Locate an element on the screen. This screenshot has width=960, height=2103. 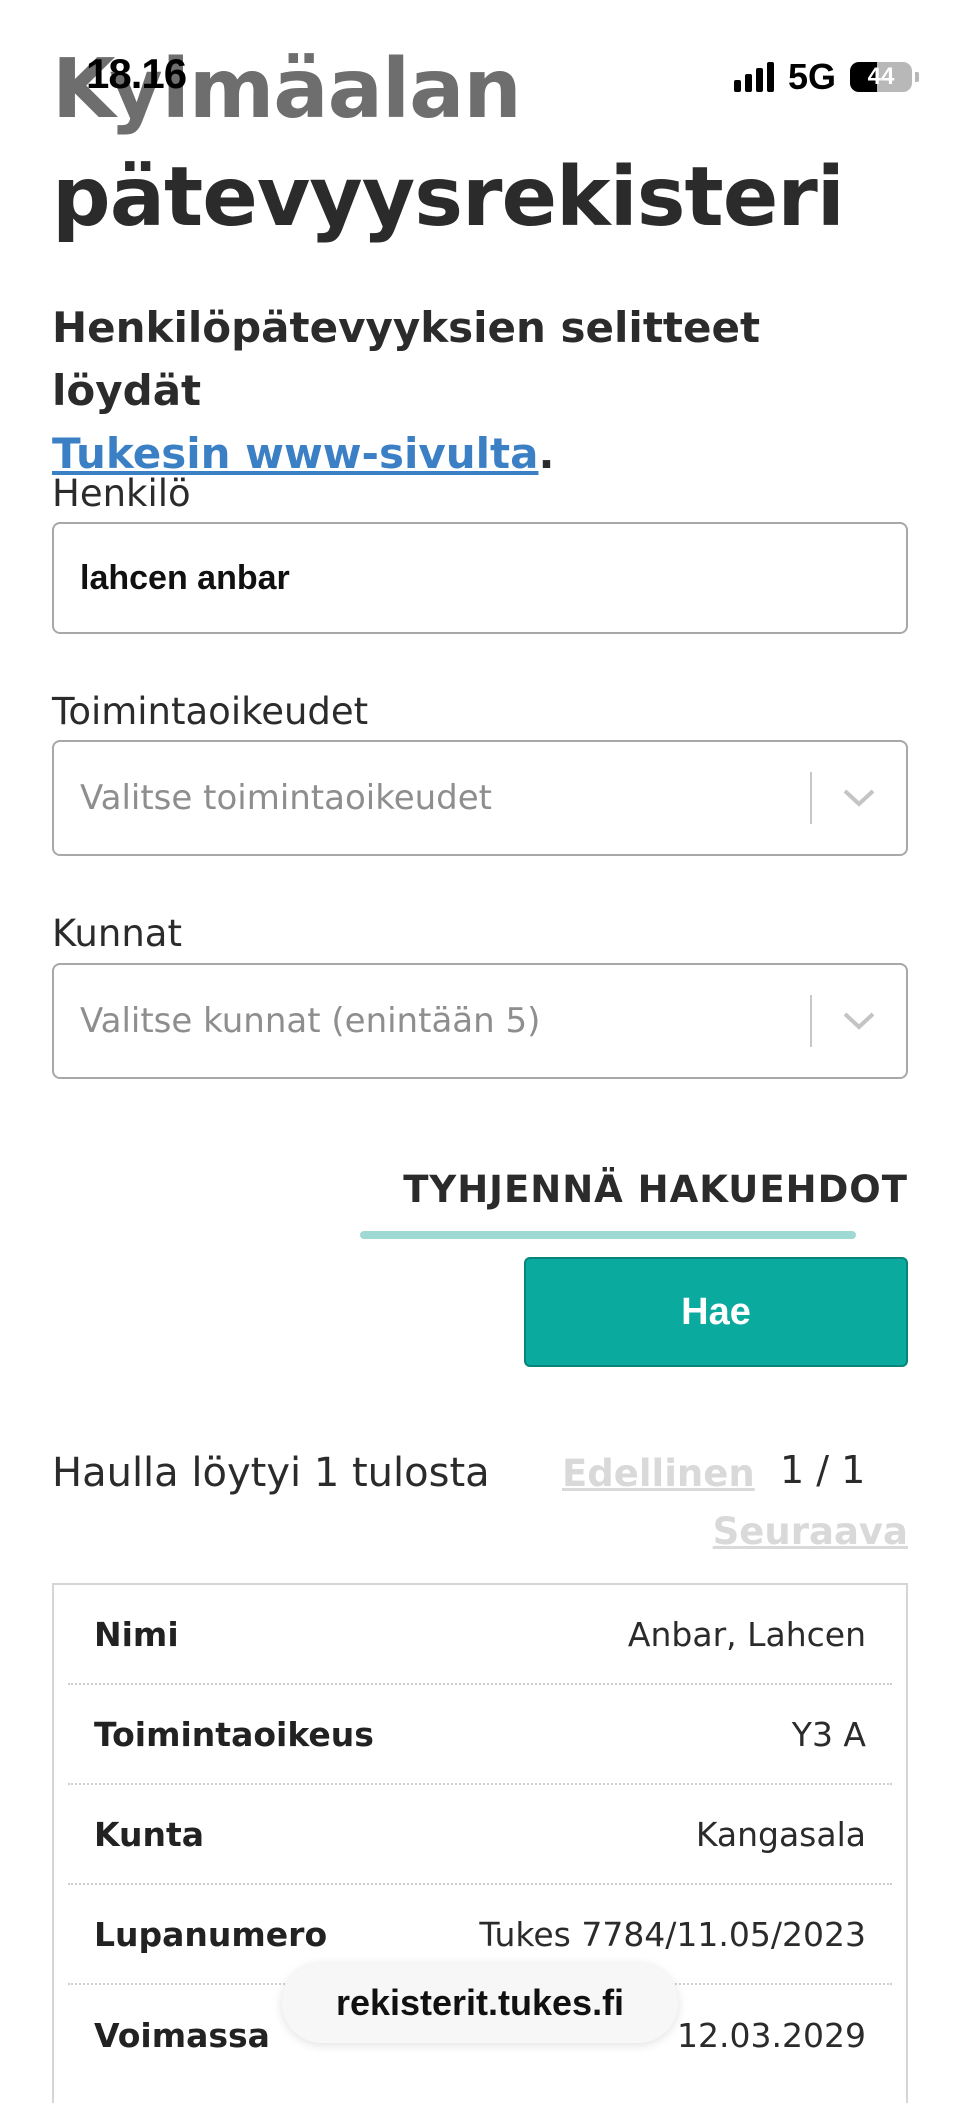
previous-page-link: Edellinen is located at coordinates (658, 1473).